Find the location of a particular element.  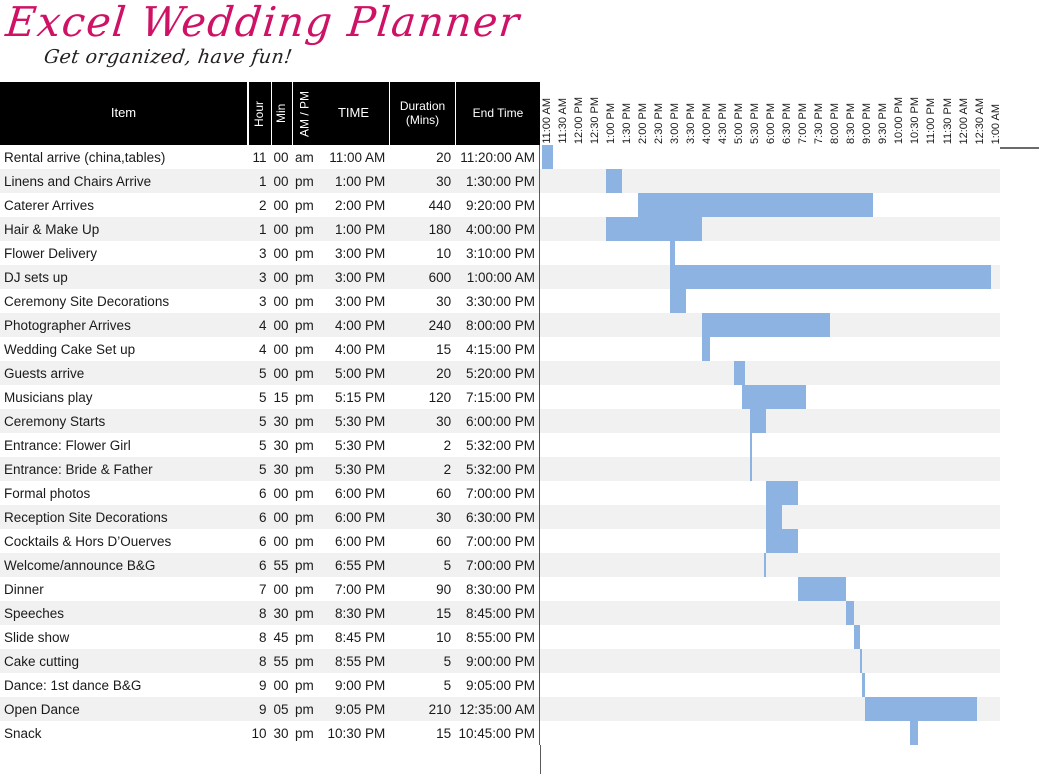

cell-item: Dance: 1st dance B&G is located at coordinates (124, 685).